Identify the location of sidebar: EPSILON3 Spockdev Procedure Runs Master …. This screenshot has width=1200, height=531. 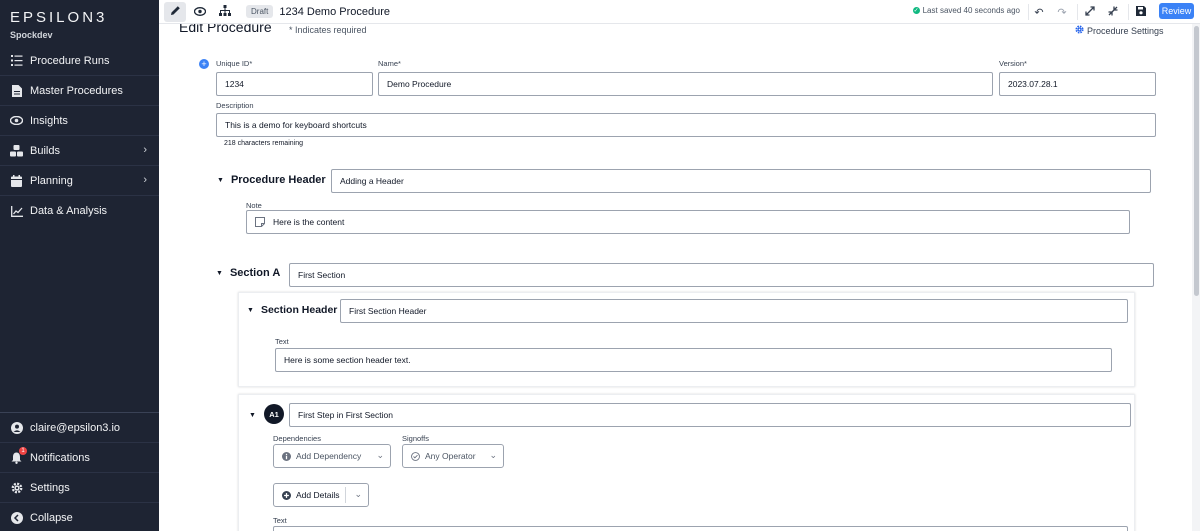
(79, 265).